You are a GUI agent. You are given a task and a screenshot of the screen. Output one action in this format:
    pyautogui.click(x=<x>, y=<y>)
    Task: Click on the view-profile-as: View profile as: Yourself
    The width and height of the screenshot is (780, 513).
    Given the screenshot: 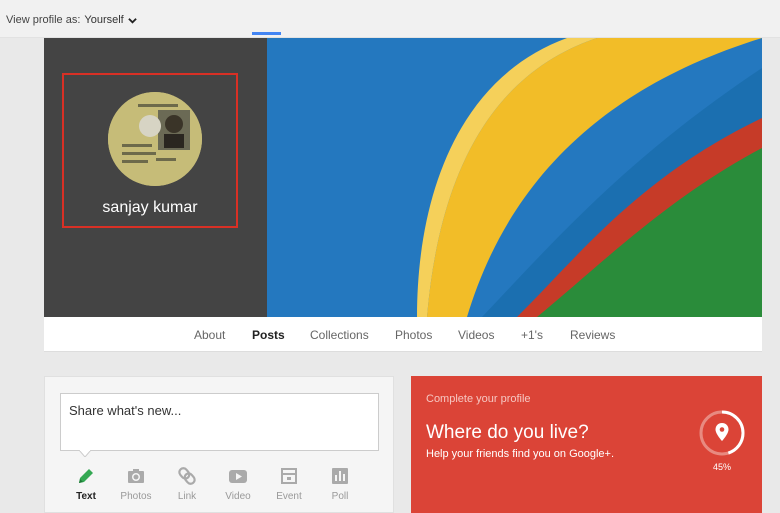 What is the action you would take?
    pyautogui.click(x=71, y=20)
    